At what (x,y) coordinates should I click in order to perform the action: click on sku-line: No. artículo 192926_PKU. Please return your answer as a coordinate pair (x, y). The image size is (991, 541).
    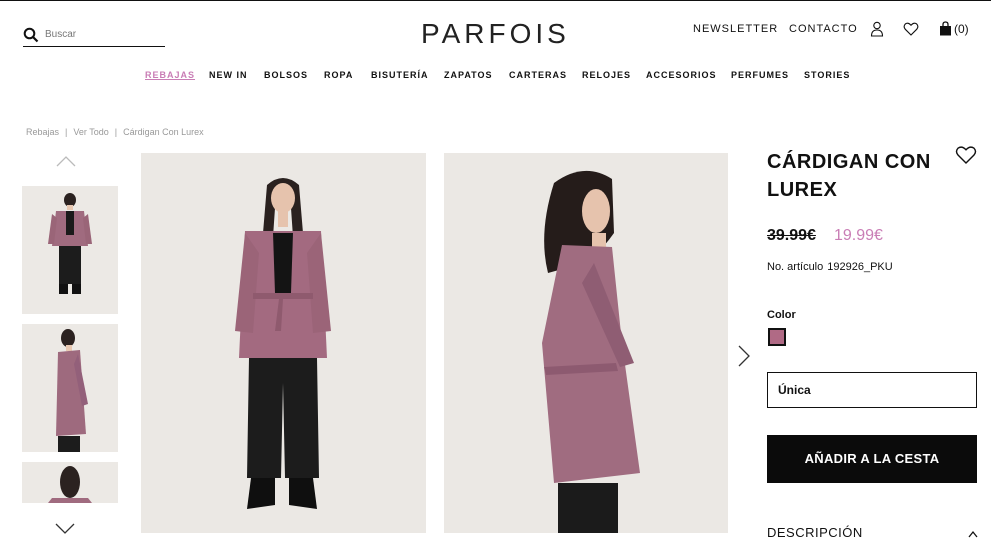
    Looking at the image, I should click on (830, 267).